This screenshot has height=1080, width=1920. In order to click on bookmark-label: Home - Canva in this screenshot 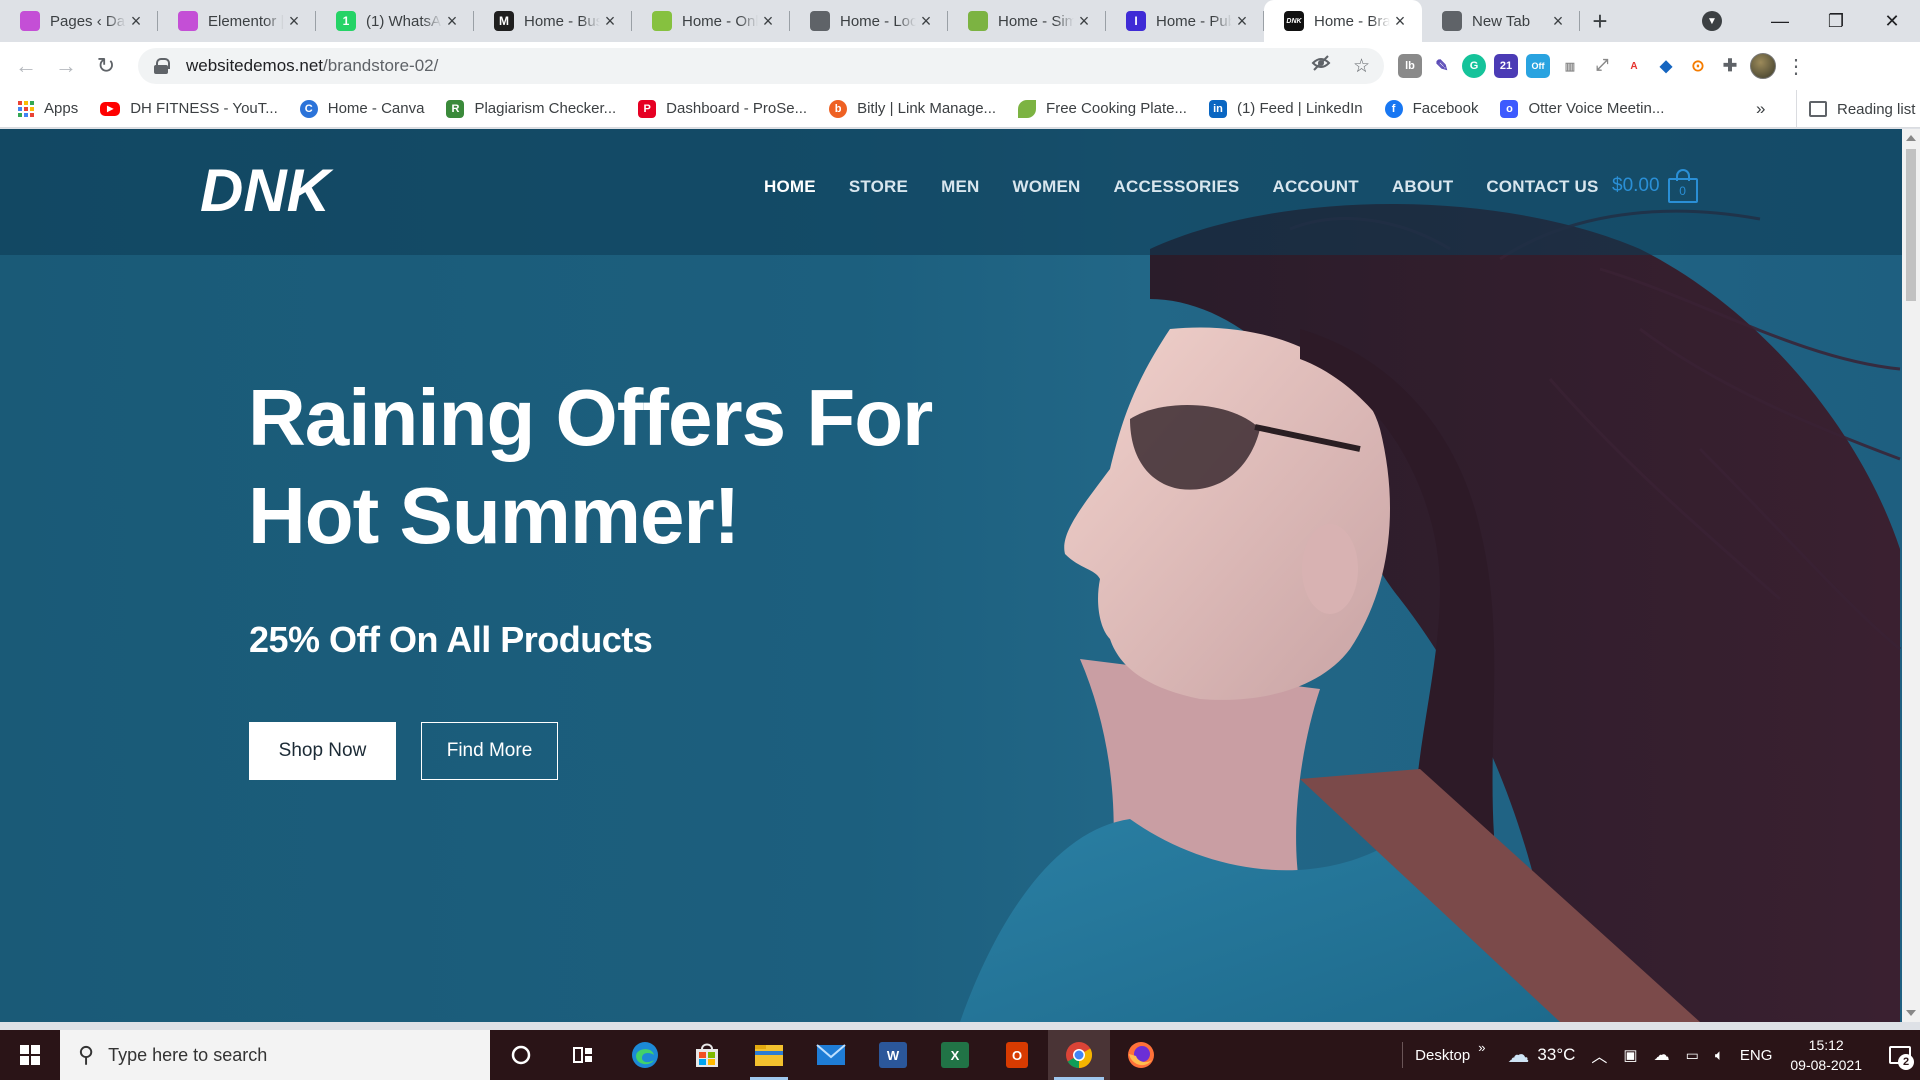, I will do `click(376, 108)`.